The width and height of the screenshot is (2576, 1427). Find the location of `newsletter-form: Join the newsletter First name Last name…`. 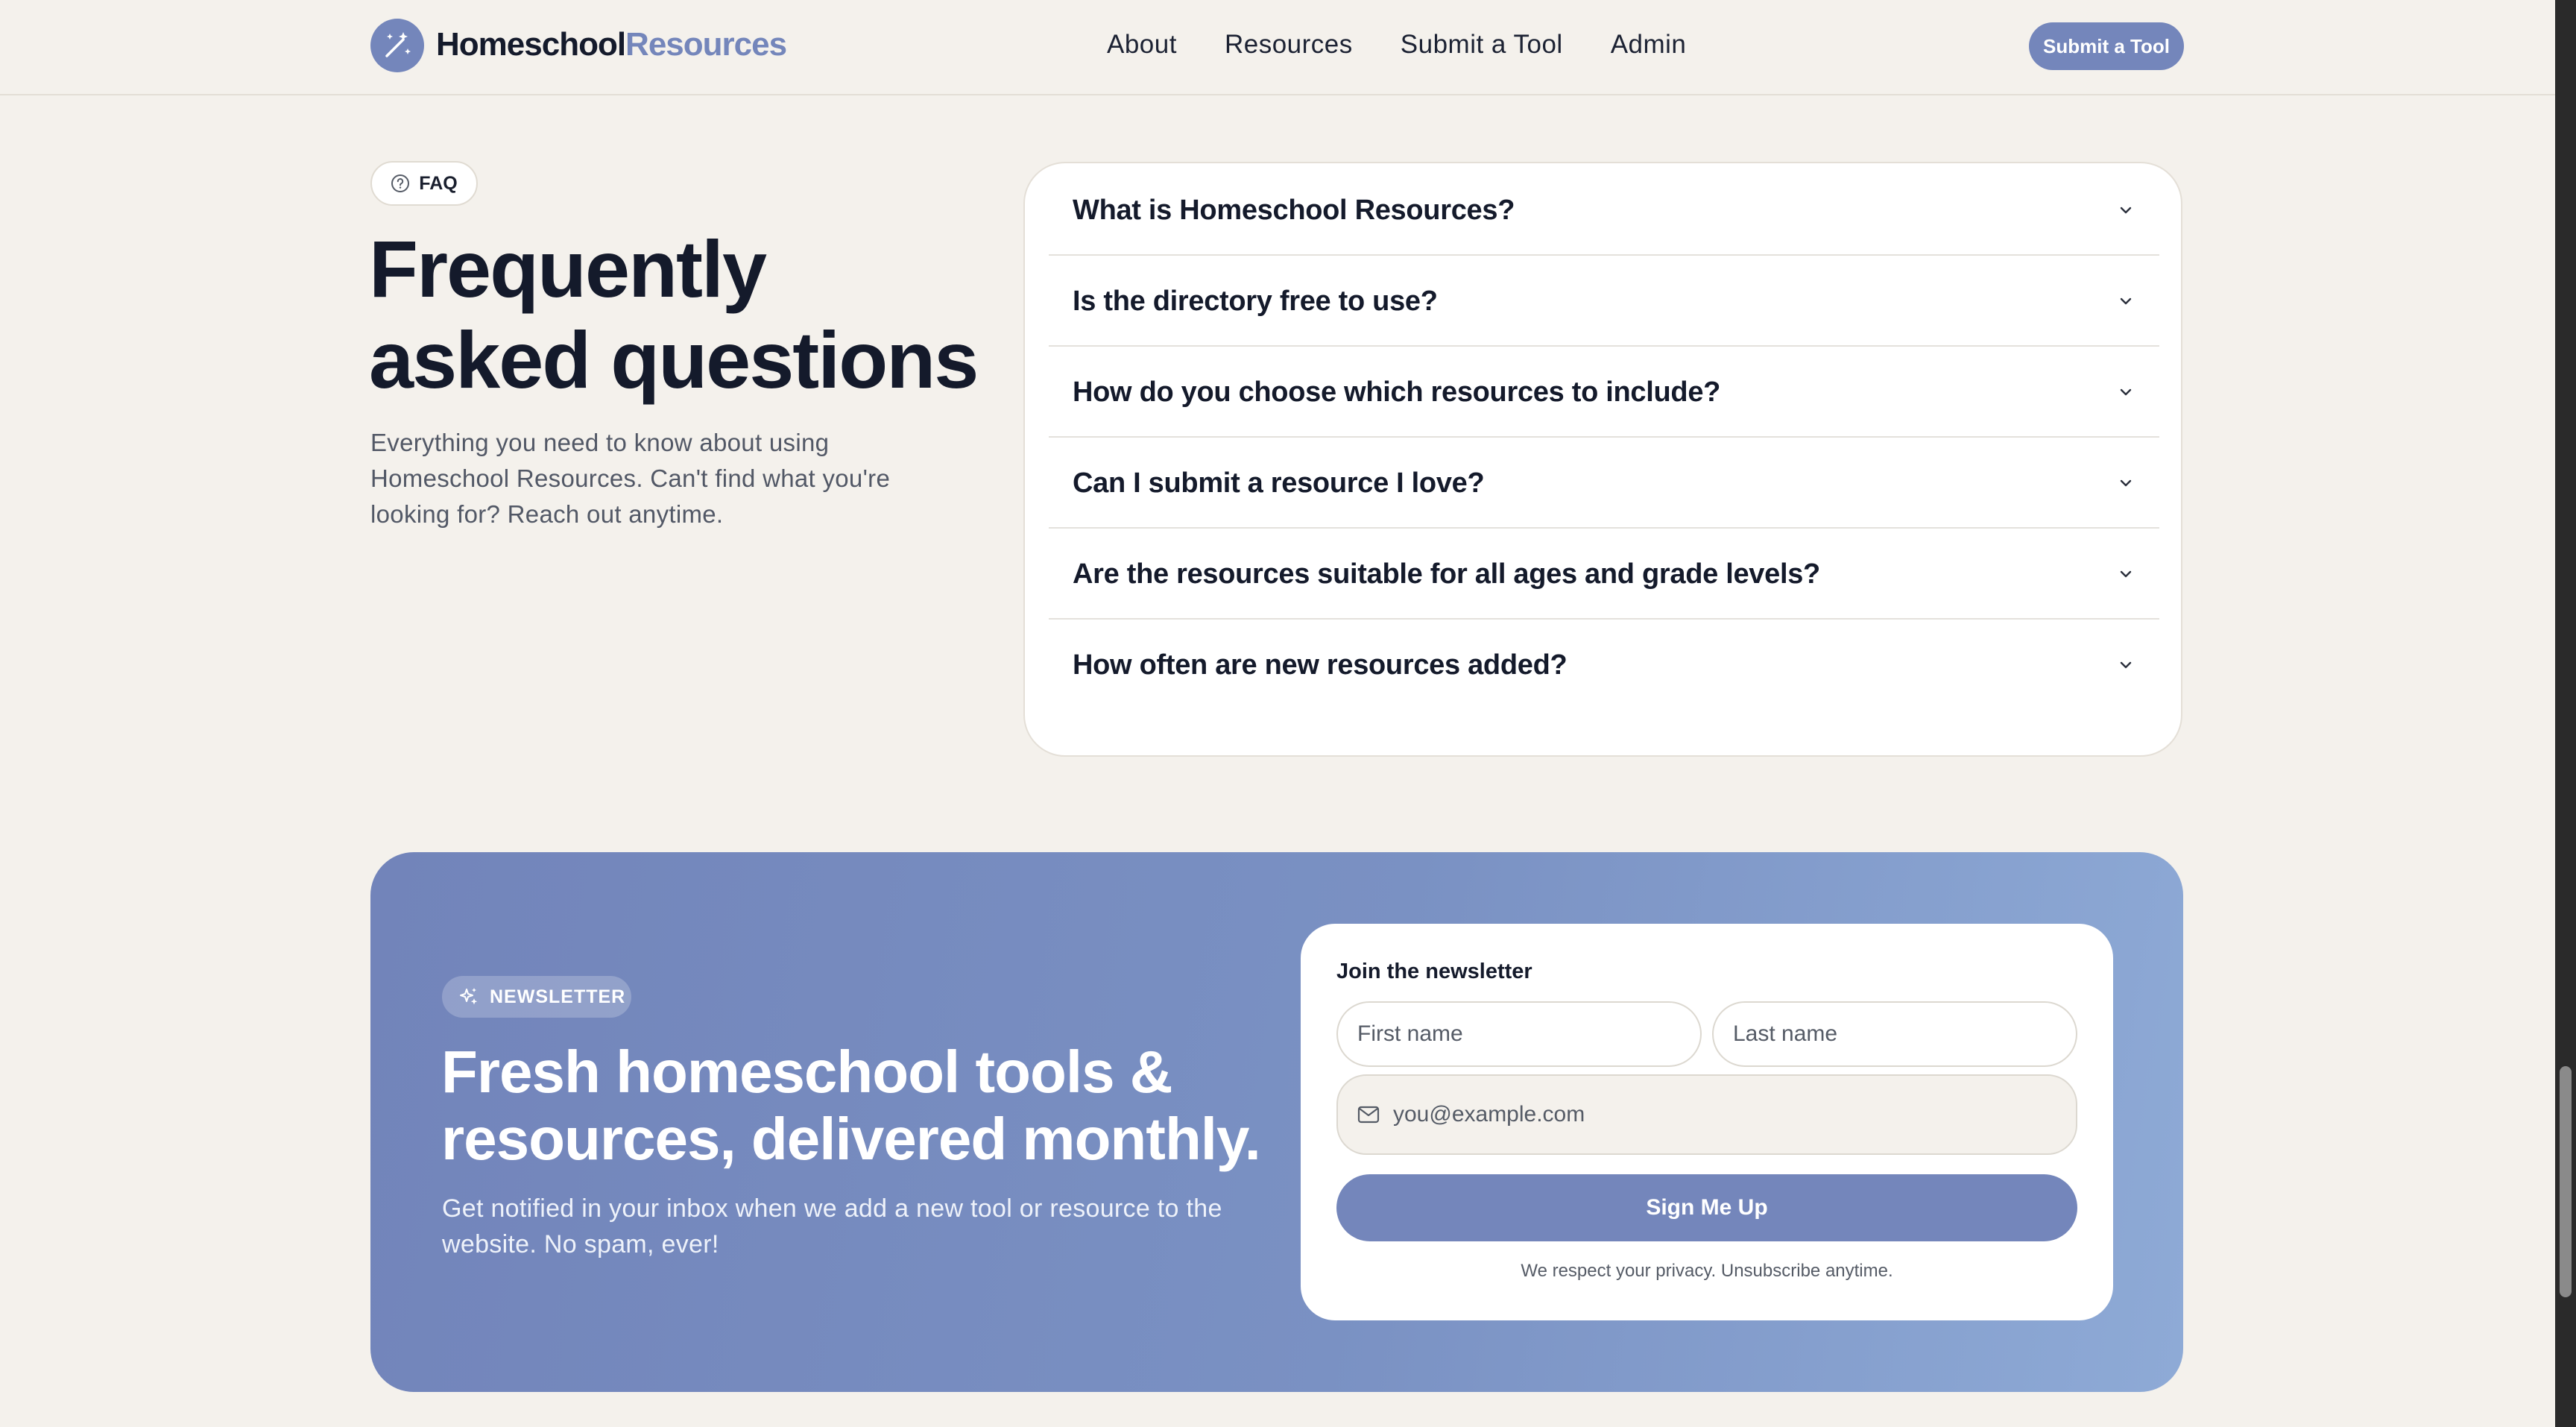

newsletter-form: Join the newsletter First name Last name… is located at coordinates (1707, 1122).